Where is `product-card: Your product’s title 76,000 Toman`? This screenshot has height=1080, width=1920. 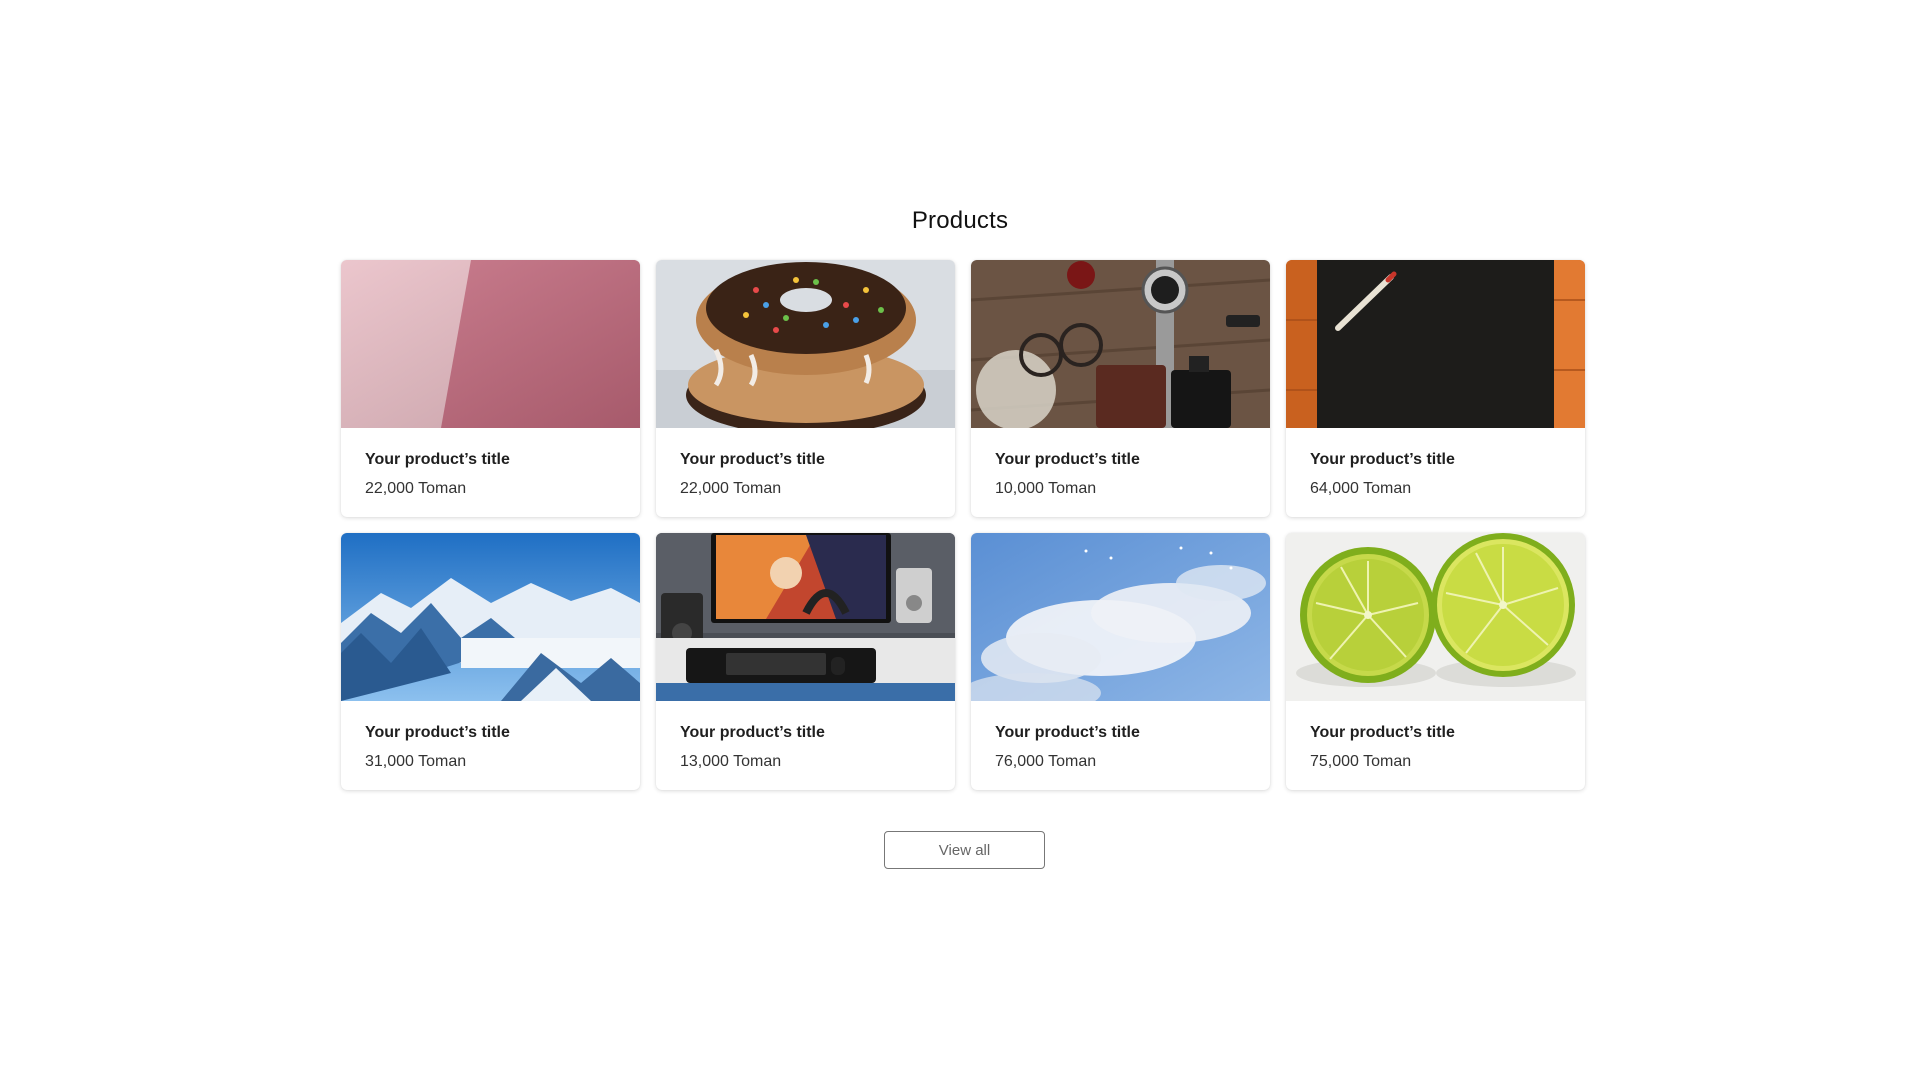
product-card: Your product’s title 76,000 Toman is located at coordinates (1120, 661).